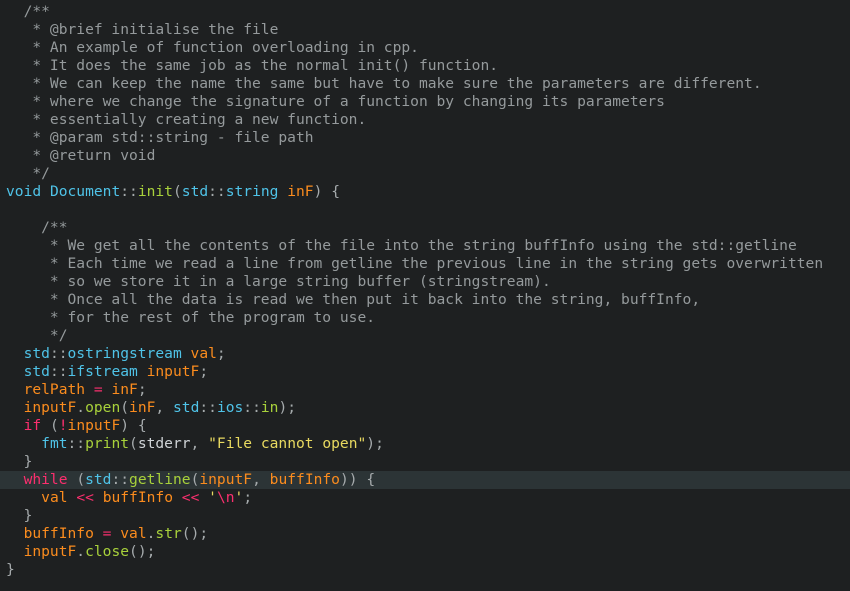 This screenshot has width=850, height=591. I want to click on code-token: open, so click(103, 407).